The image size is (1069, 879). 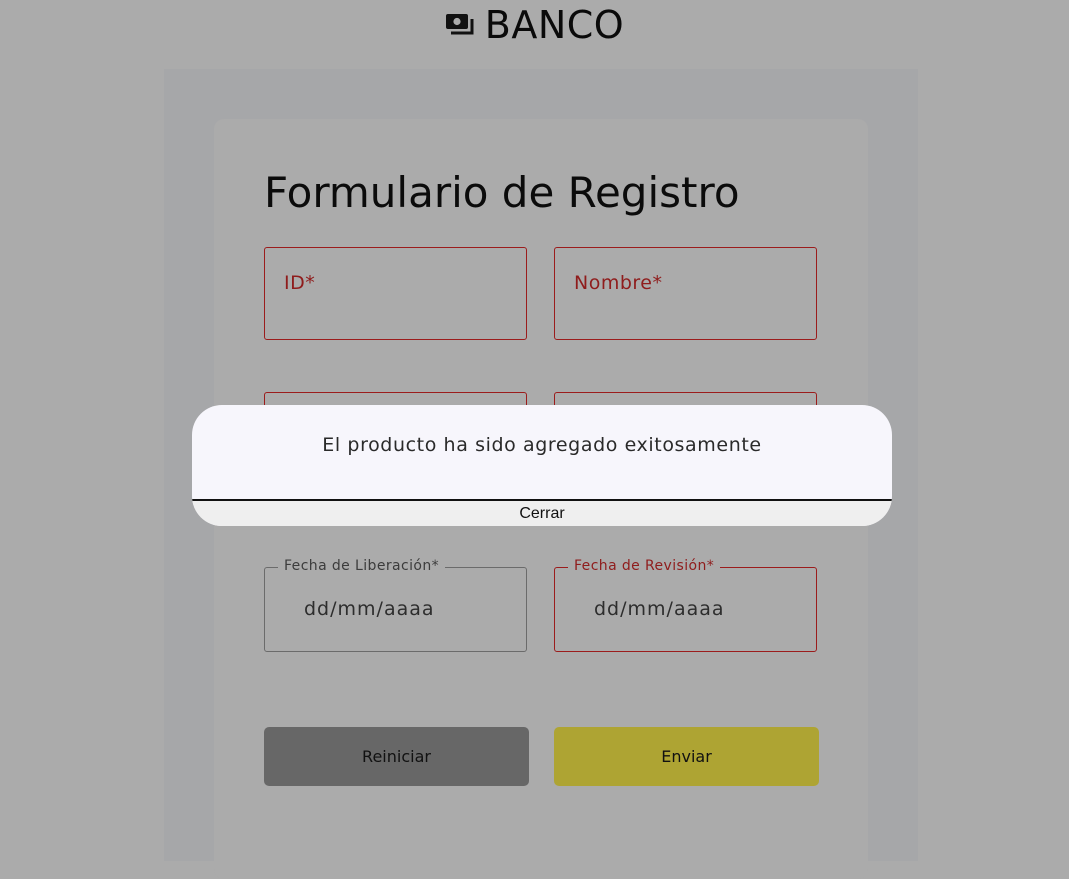 I want to click on id-field-label: ID*, so click(x=300, y=283).